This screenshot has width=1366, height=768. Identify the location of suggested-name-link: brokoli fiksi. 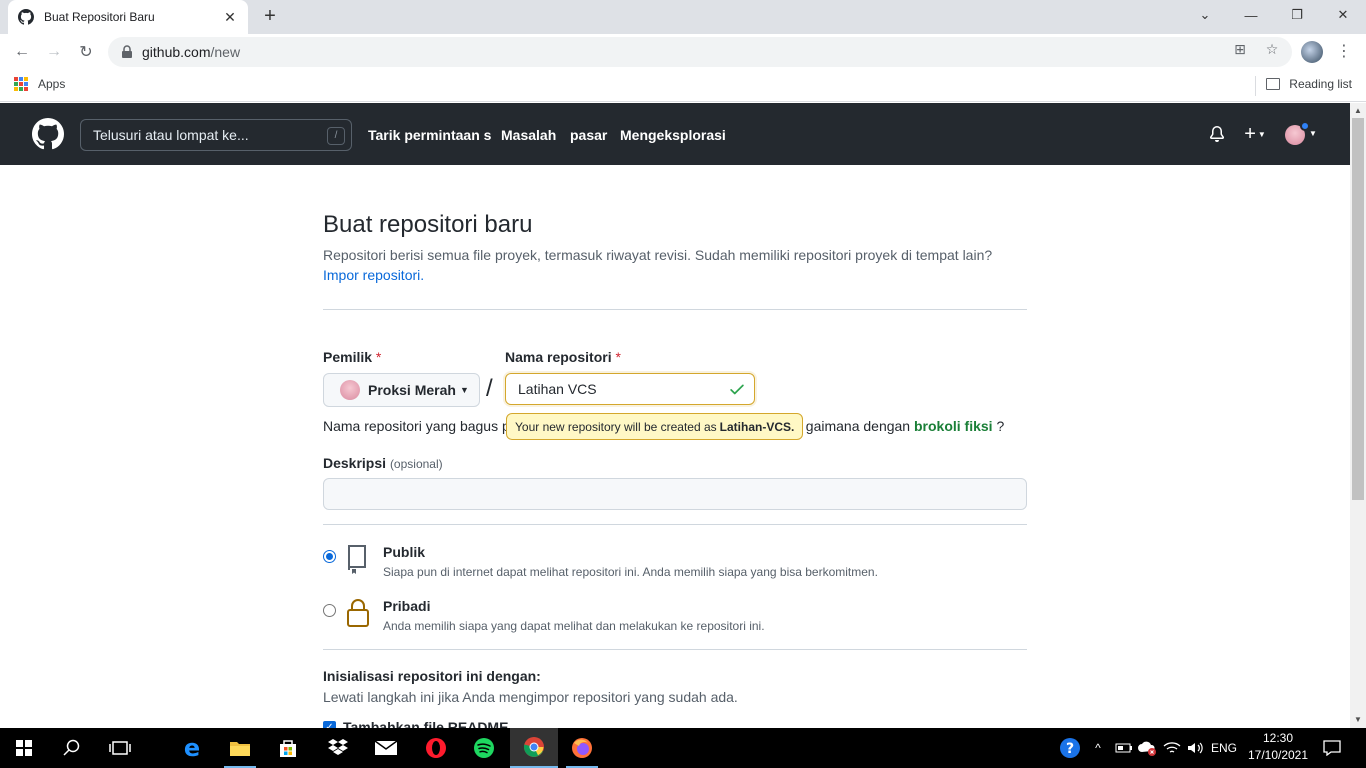
(953, 426).